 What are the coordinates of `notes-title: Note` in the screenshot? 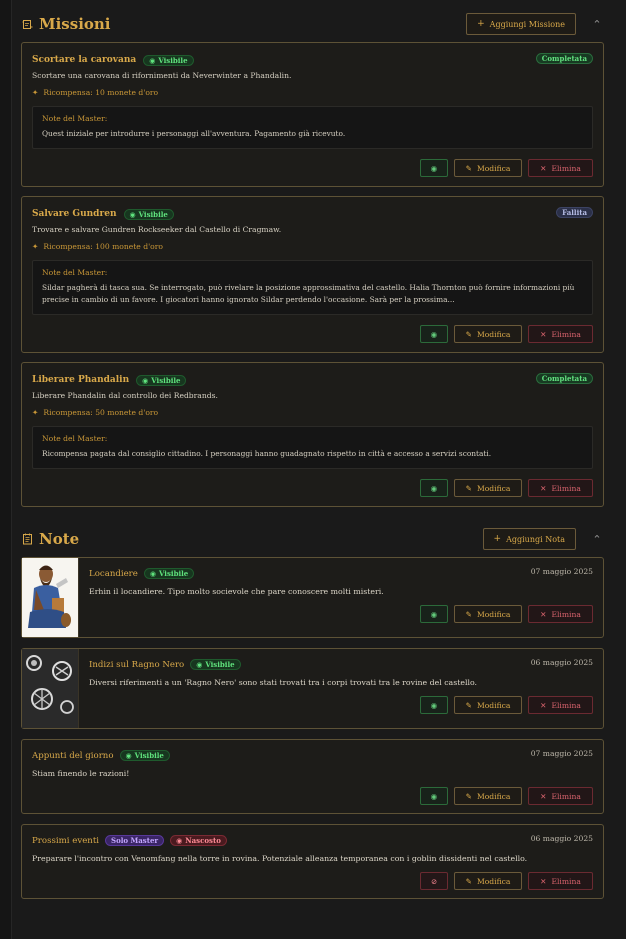 It's located at (59, 539).